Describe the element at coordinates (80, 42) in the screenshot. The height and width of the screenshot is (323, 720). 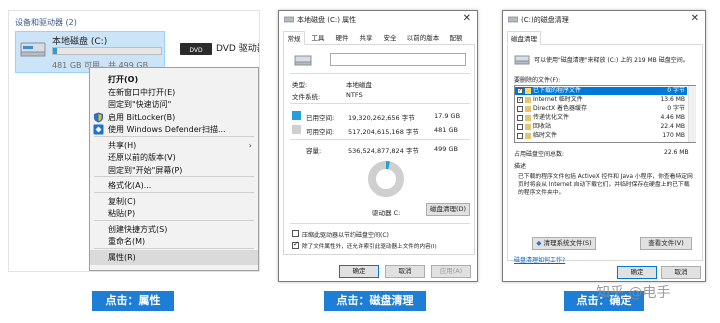
I see `drive-c-name: 本地磁盘 (C:)` at that location.